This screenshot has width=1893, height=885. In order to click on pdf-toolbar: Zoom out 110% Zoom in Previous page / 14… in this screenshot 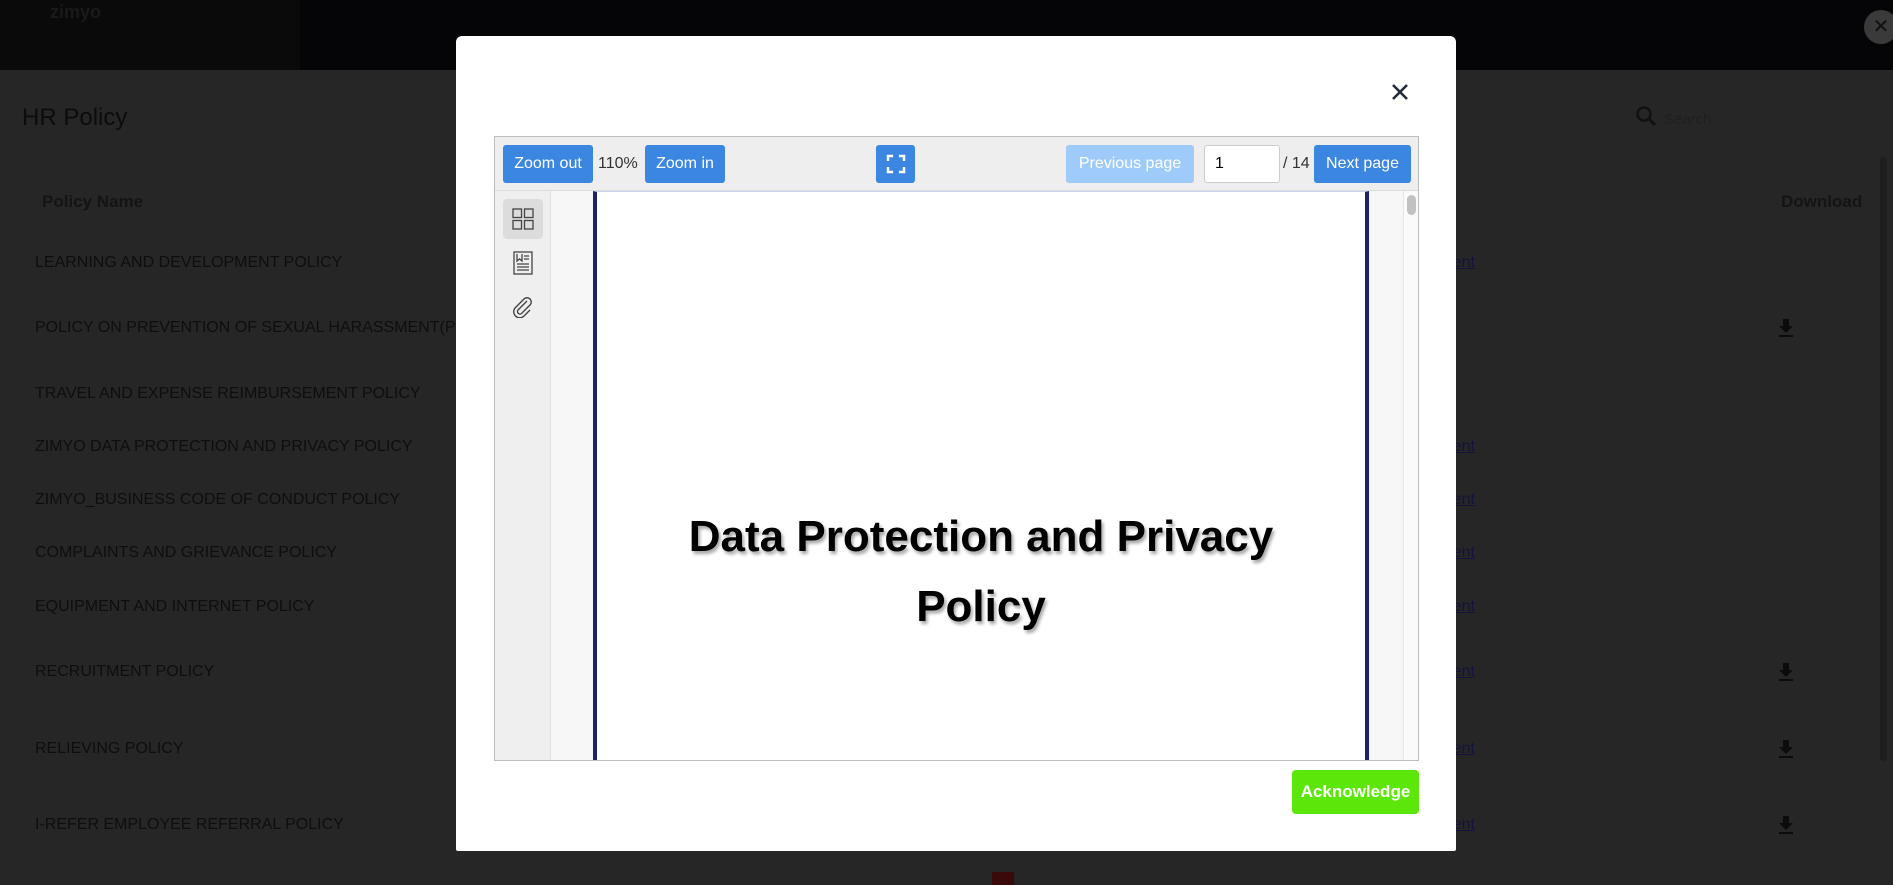, I will do `click(956, 164)`.